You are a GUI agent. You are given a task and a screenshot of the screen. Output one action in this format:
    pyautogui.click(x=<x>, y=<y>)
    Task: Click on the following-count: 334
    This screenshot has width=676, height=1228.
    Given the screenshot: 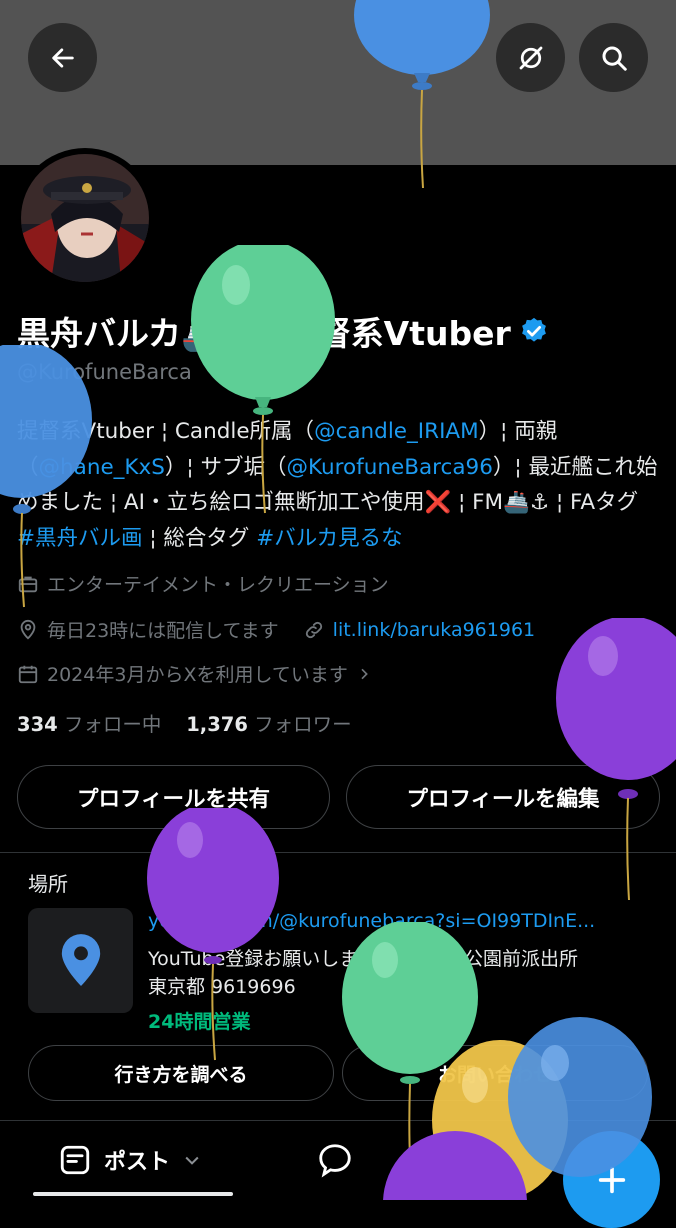 What is the action you would take?
    pyautogui.click(x=37, y=724)
    